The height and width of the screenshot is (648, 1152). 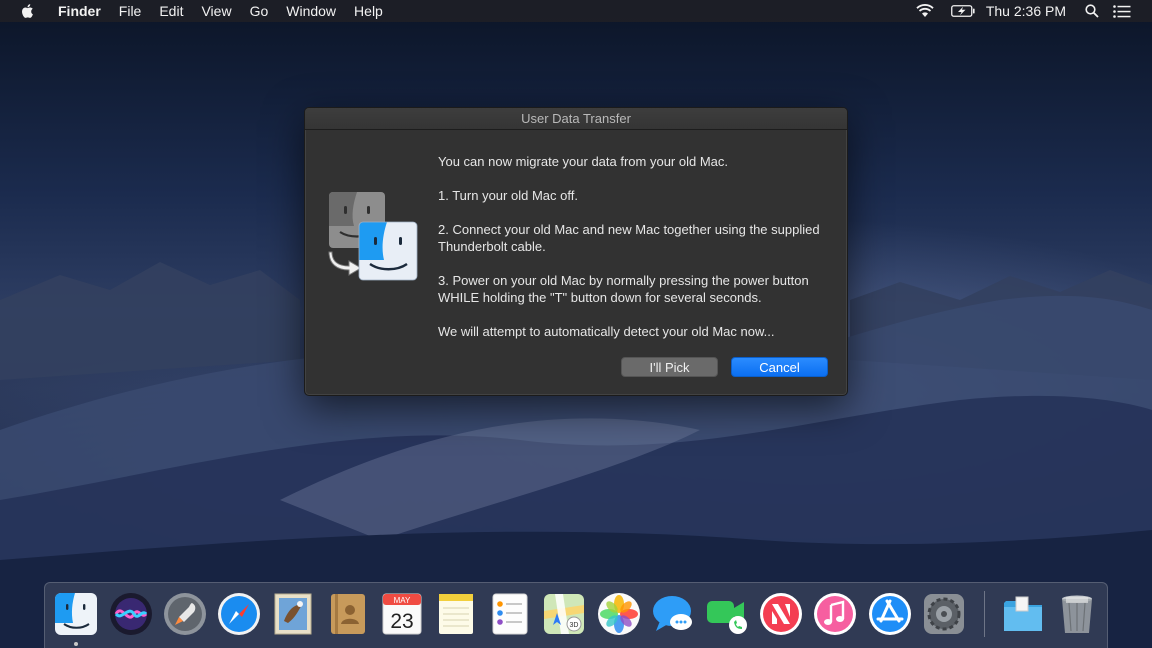 What do you see at coordinates (781, 614) in the screenshot?
I see `dock-news-icon` at bounding box center [781, 614].